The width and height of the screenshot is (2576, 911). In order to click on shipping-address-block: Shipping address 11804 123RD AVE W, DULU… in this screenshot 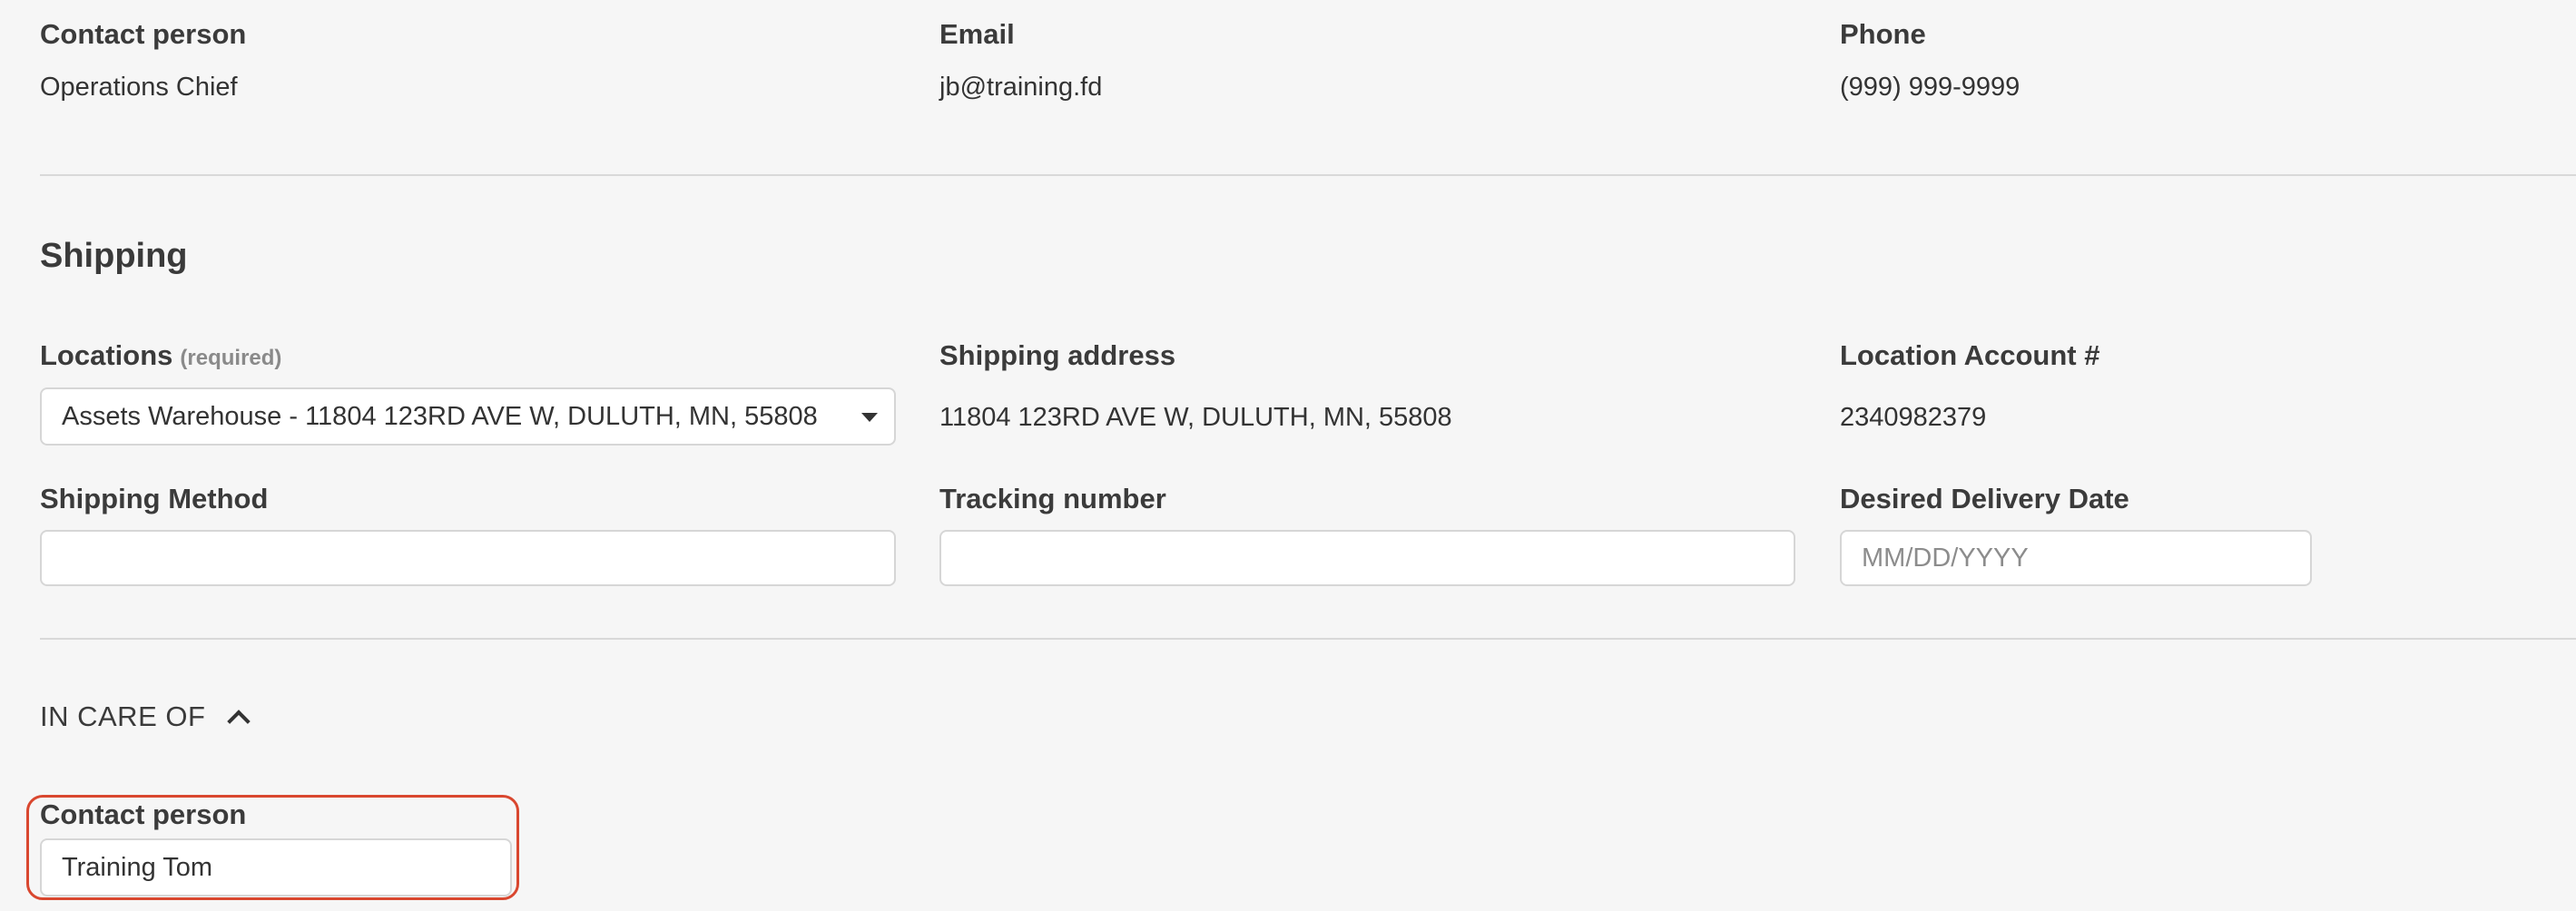, I will do `click(1195, 386)`.